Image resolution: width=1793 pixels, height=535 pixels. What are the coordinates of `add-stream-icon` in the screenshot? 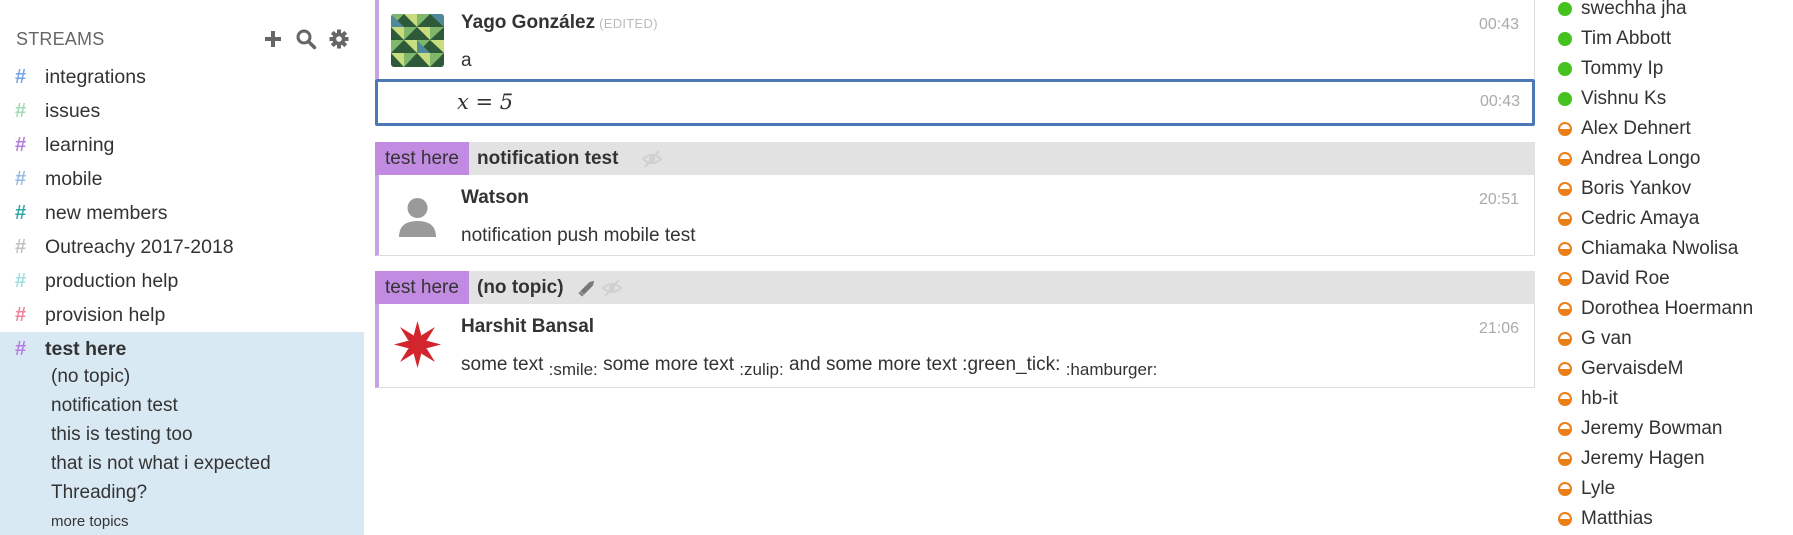 It's located at (273, 39).